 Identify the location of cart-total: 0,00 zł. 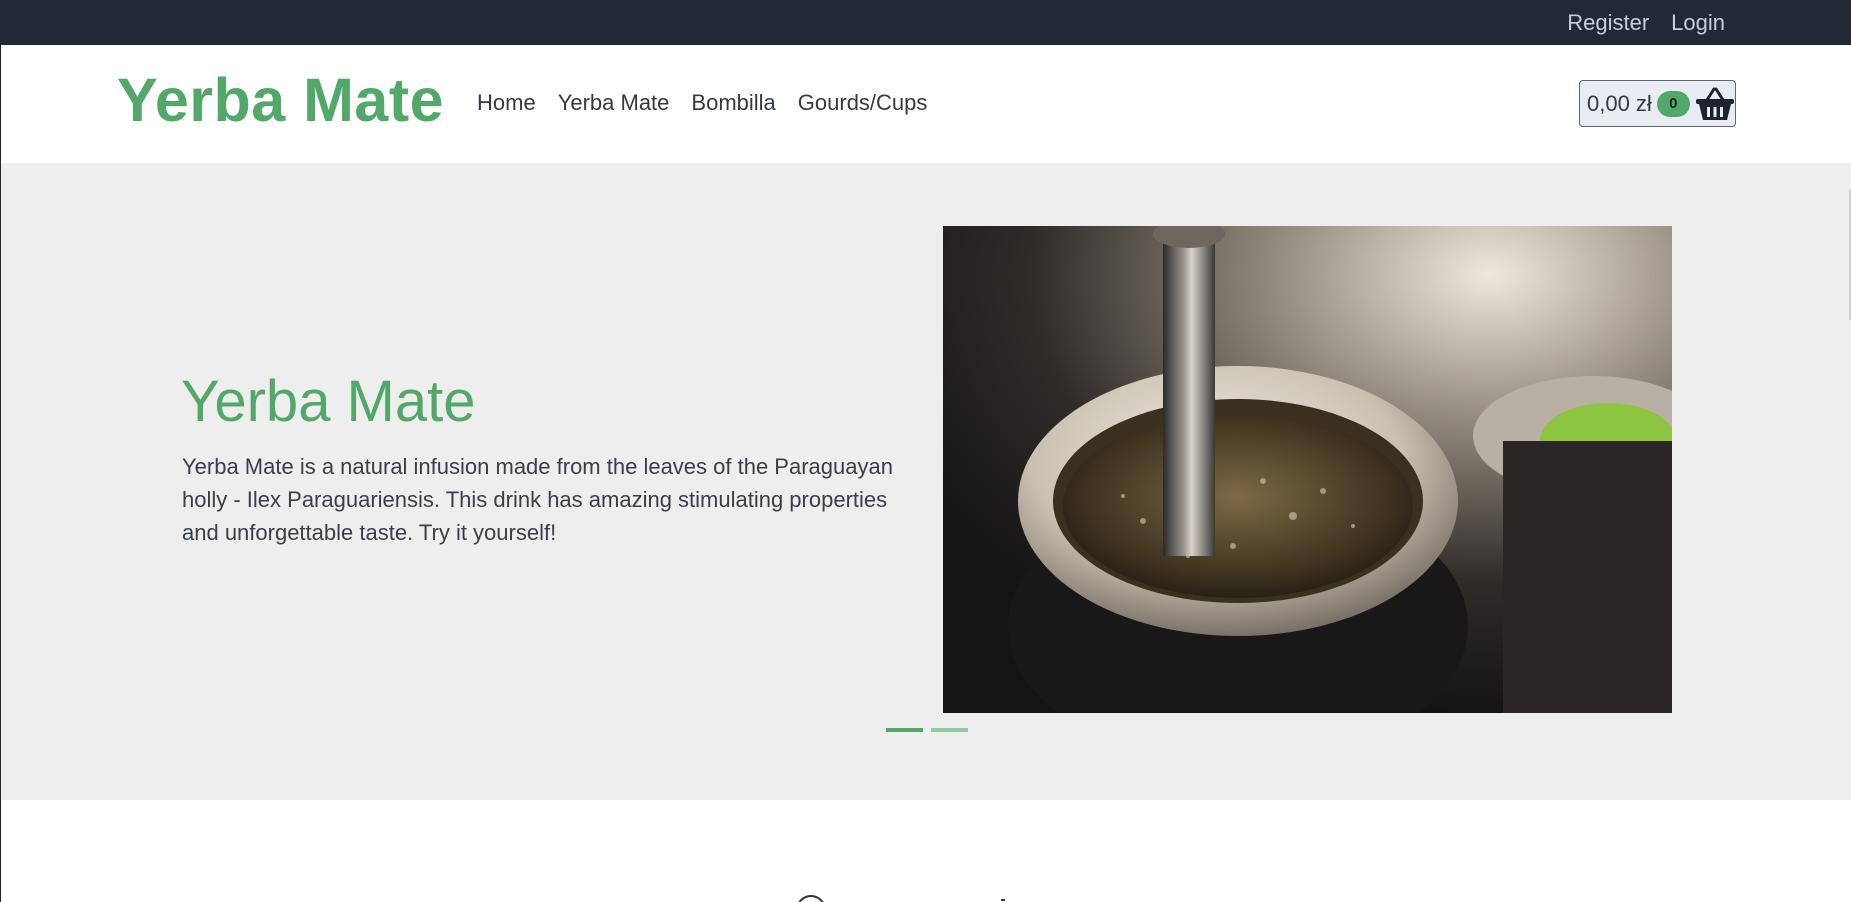
(1619, 103).